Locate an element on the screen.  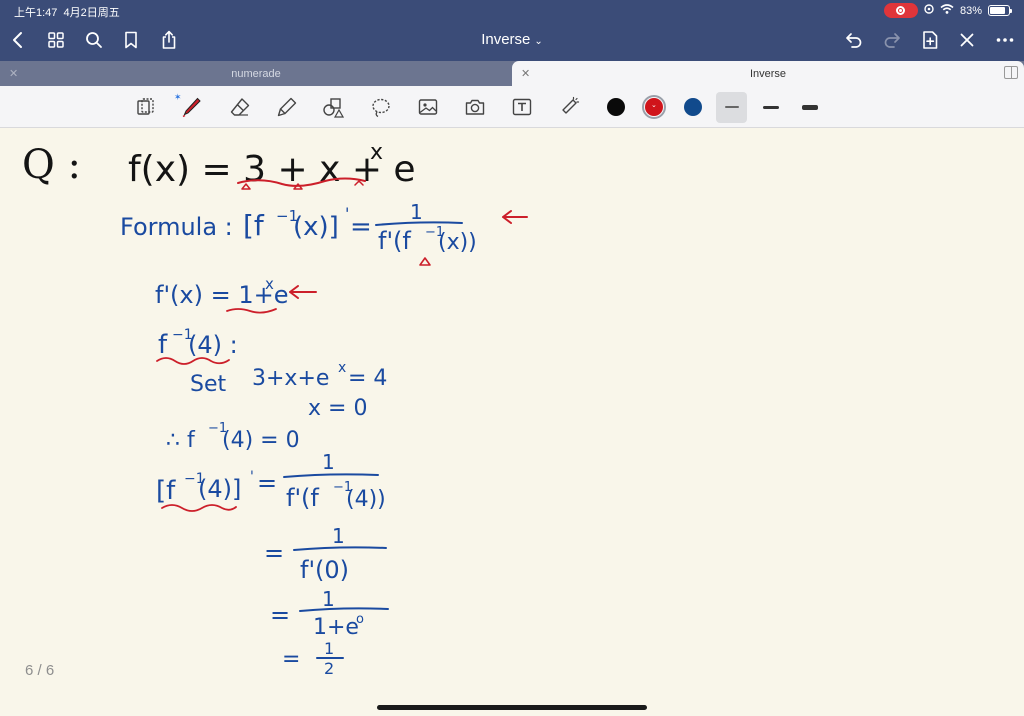
tab-label: Inverse is located at coordinates (768, 73).